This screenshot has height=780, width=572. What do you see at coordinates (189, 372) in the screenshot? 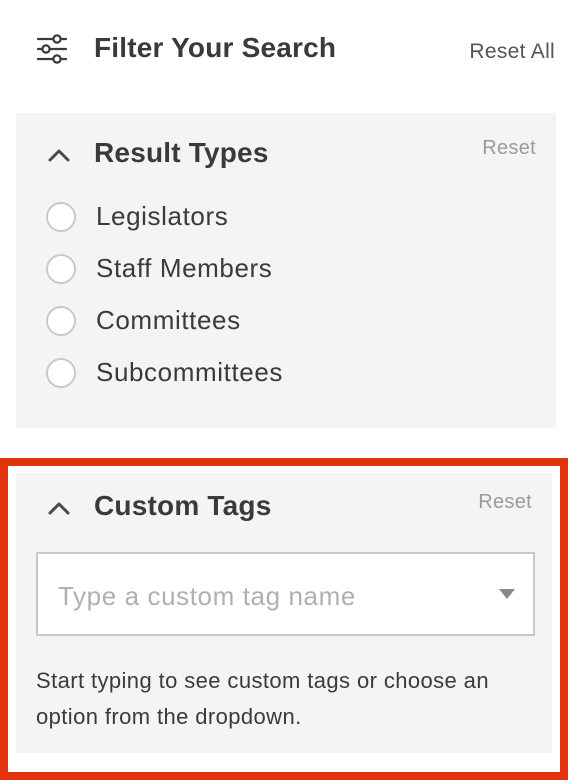
I see `radio-label: Subcommittees` at bounding box center [189, 372].